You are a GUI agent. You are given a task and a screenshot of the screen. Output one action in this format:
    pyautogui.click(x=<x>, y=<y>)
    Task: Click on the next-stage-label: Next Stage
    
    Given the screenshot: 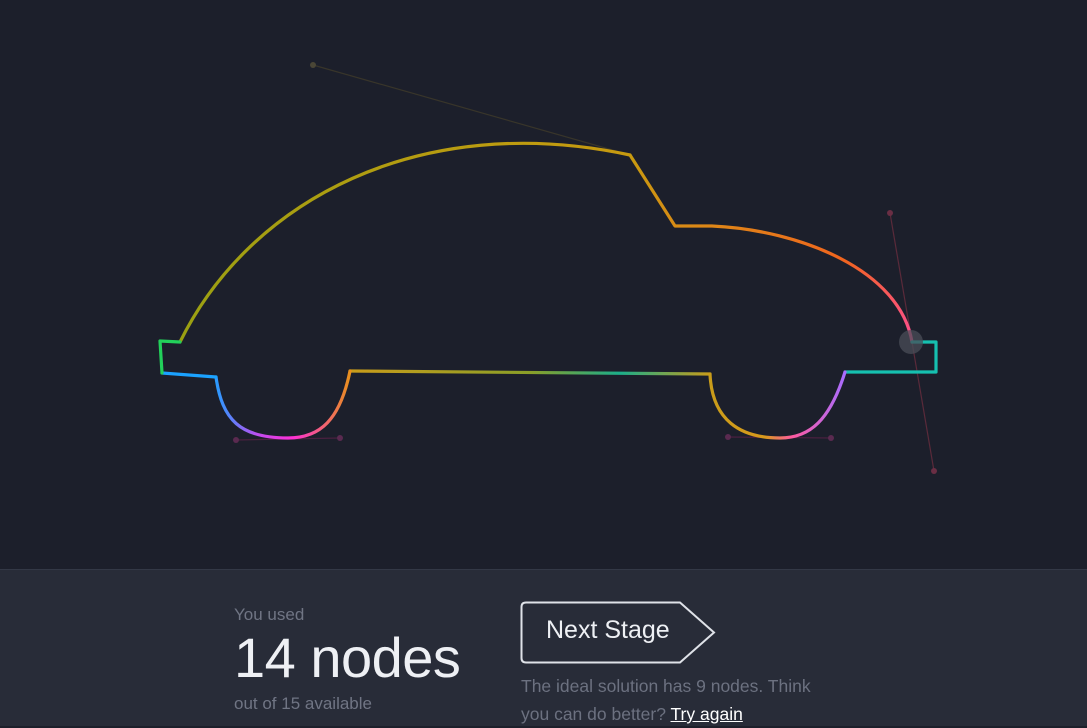 What is the action you would take?
    pyautogui.click(x=608, y=630)
    